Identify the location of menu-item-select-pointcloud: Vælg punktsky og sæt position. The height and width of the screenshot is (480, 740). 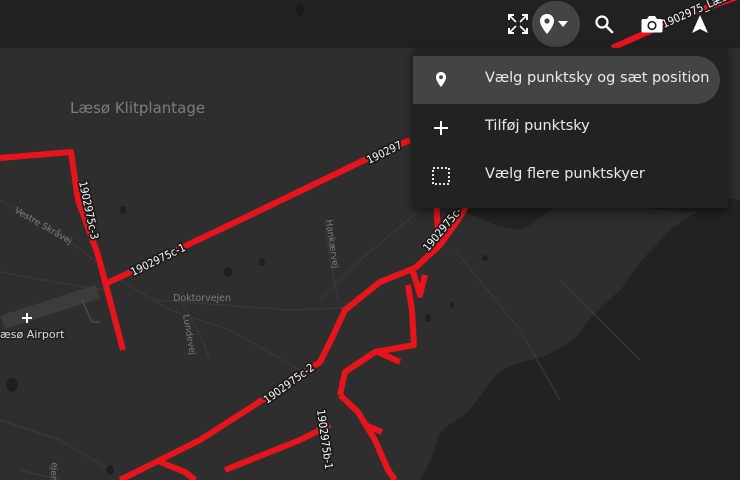
(566, 80).